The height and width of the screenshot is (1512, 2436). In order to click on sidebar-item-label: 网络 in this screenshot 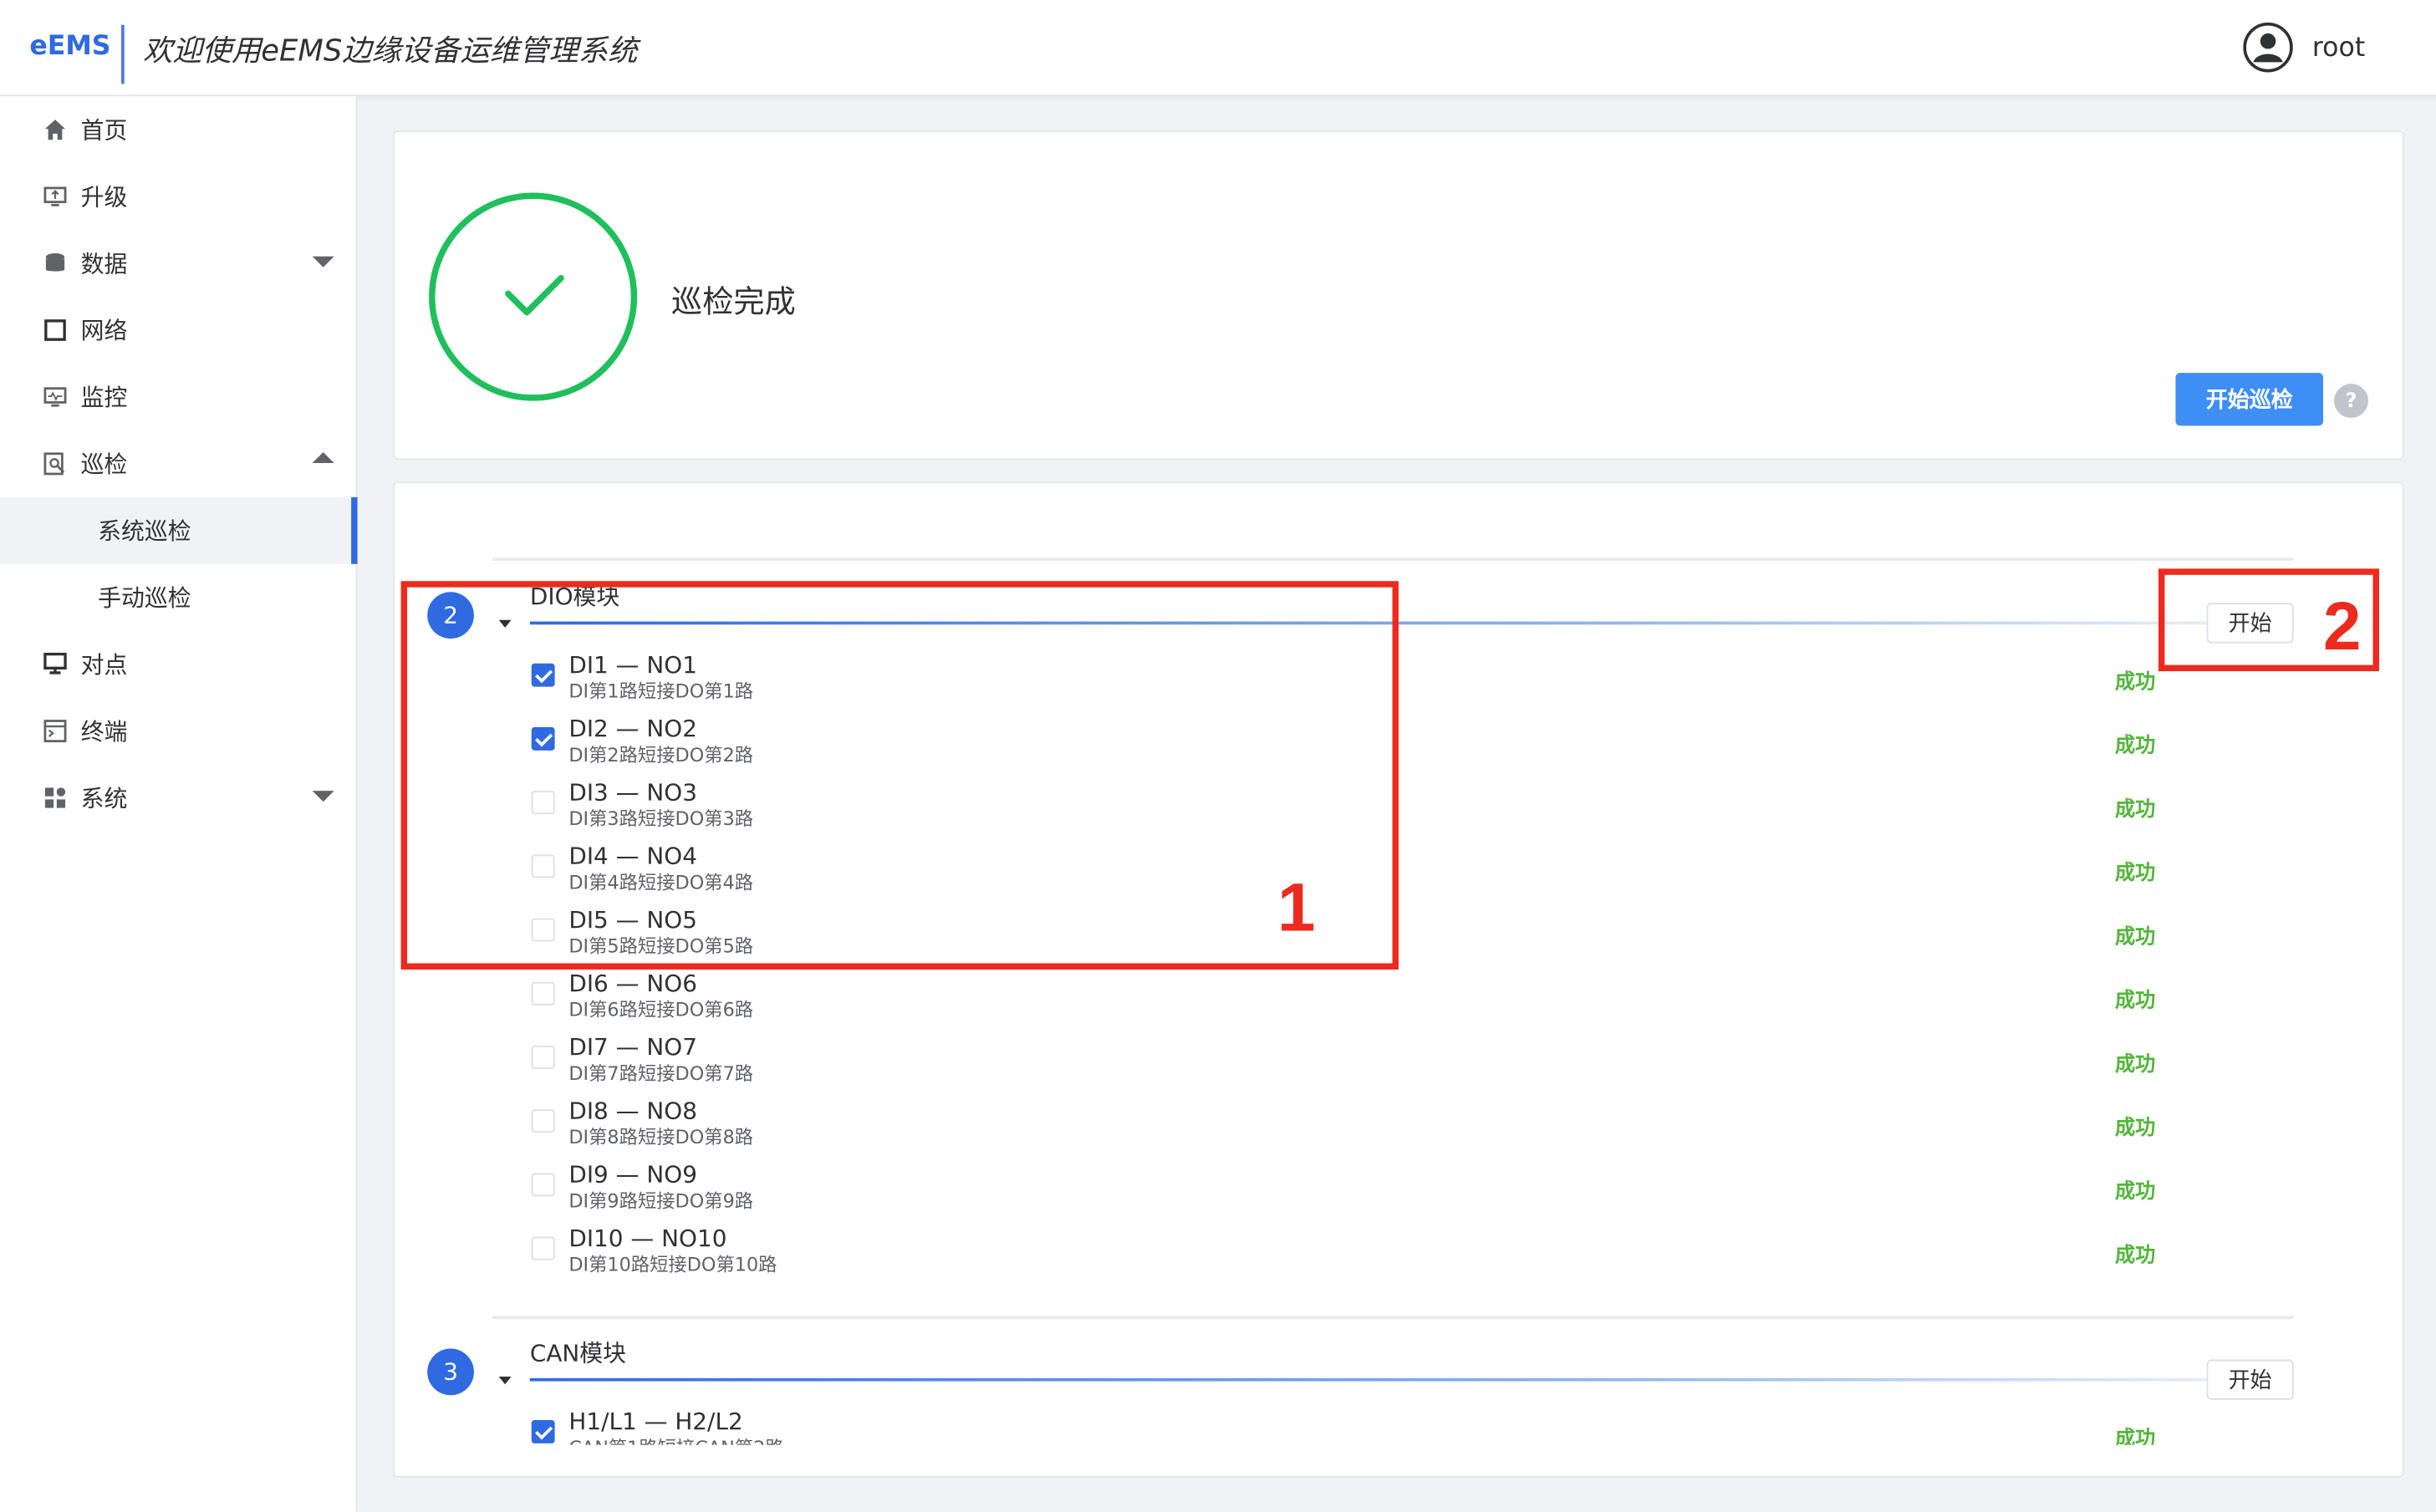, I will do `click(104, 331)`.